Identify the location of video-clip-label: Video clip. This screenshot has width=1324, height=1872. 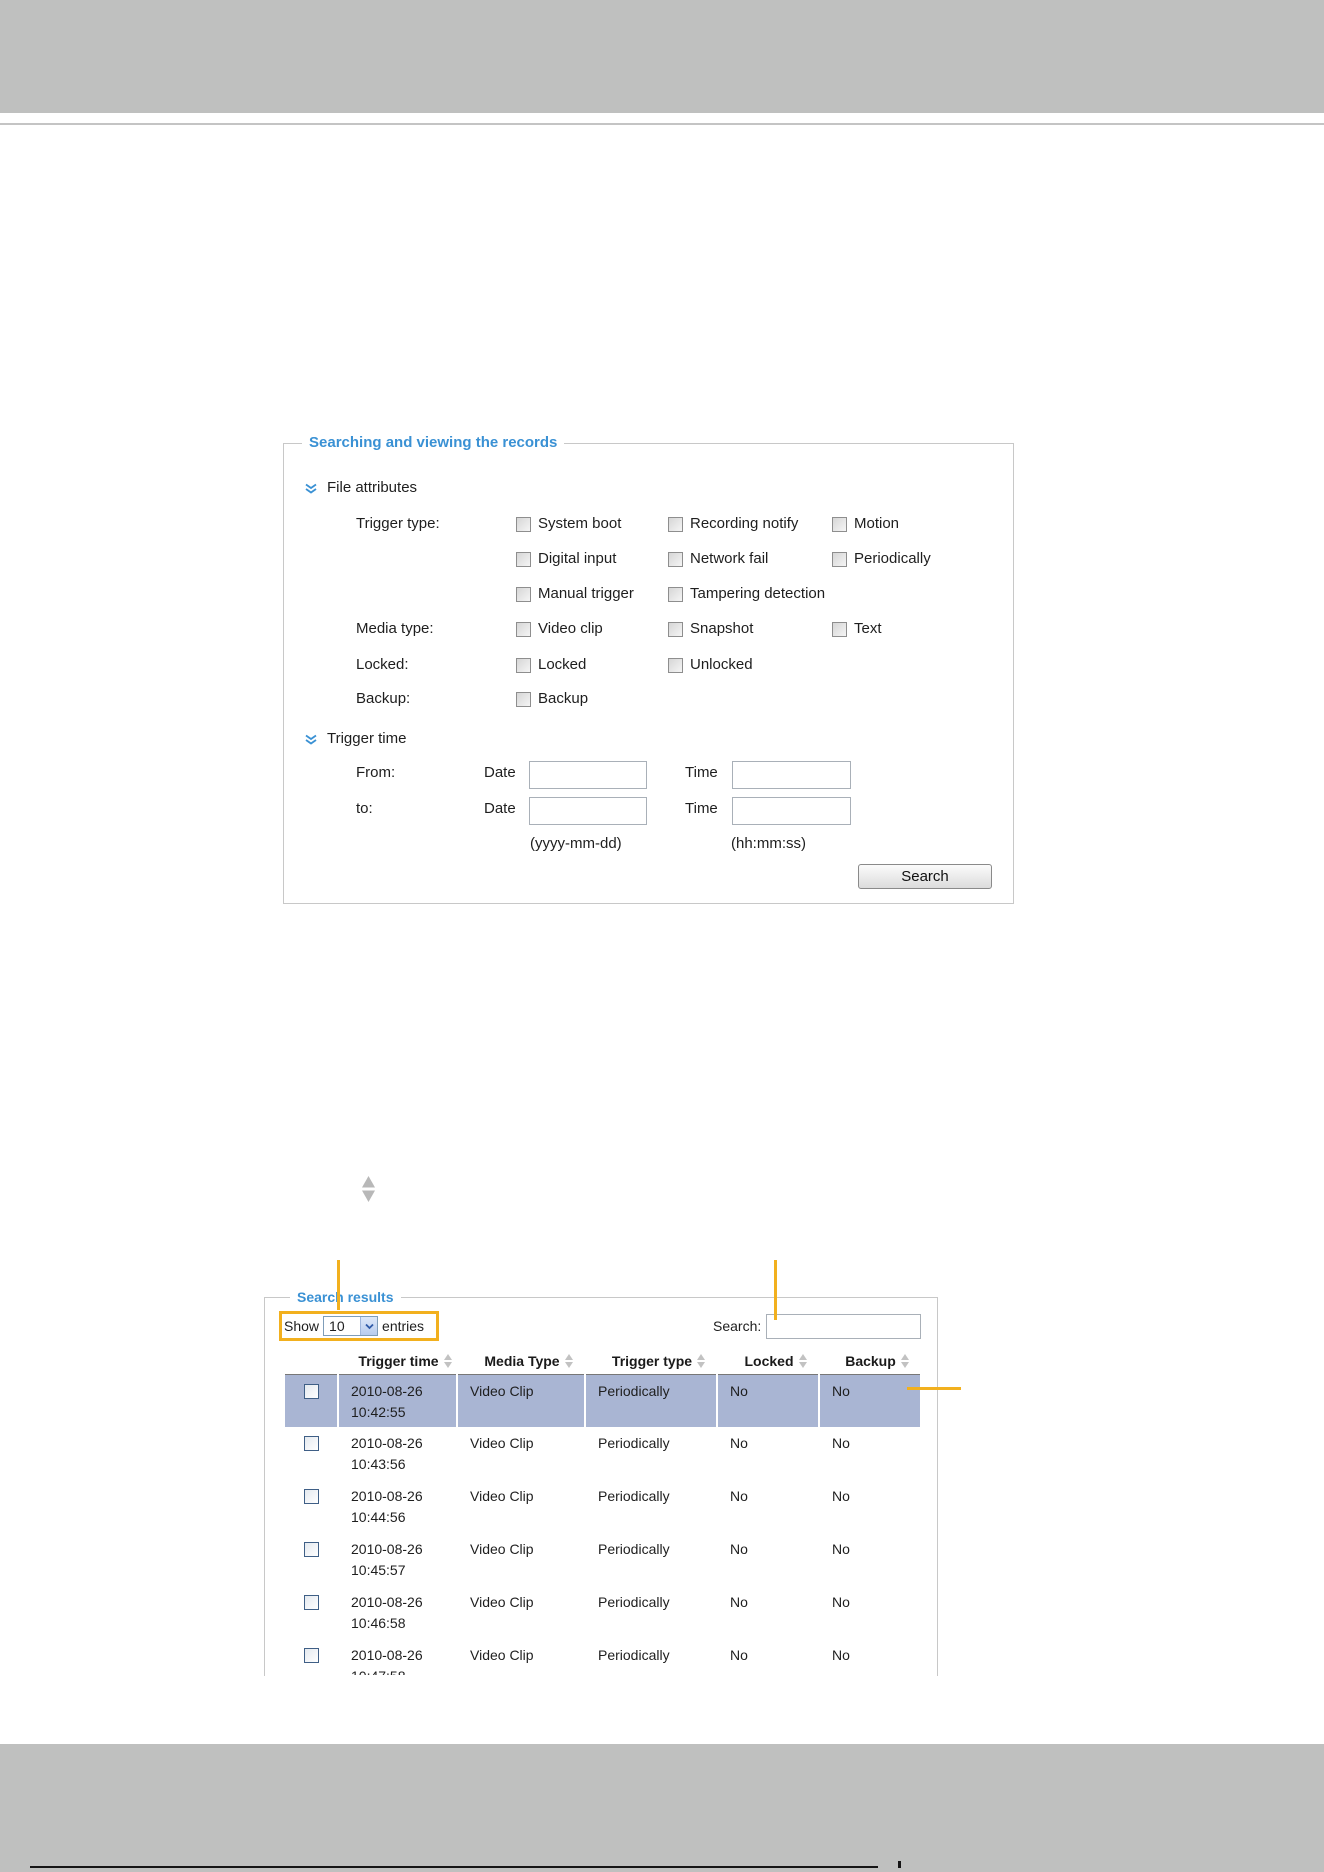
(570, 628).